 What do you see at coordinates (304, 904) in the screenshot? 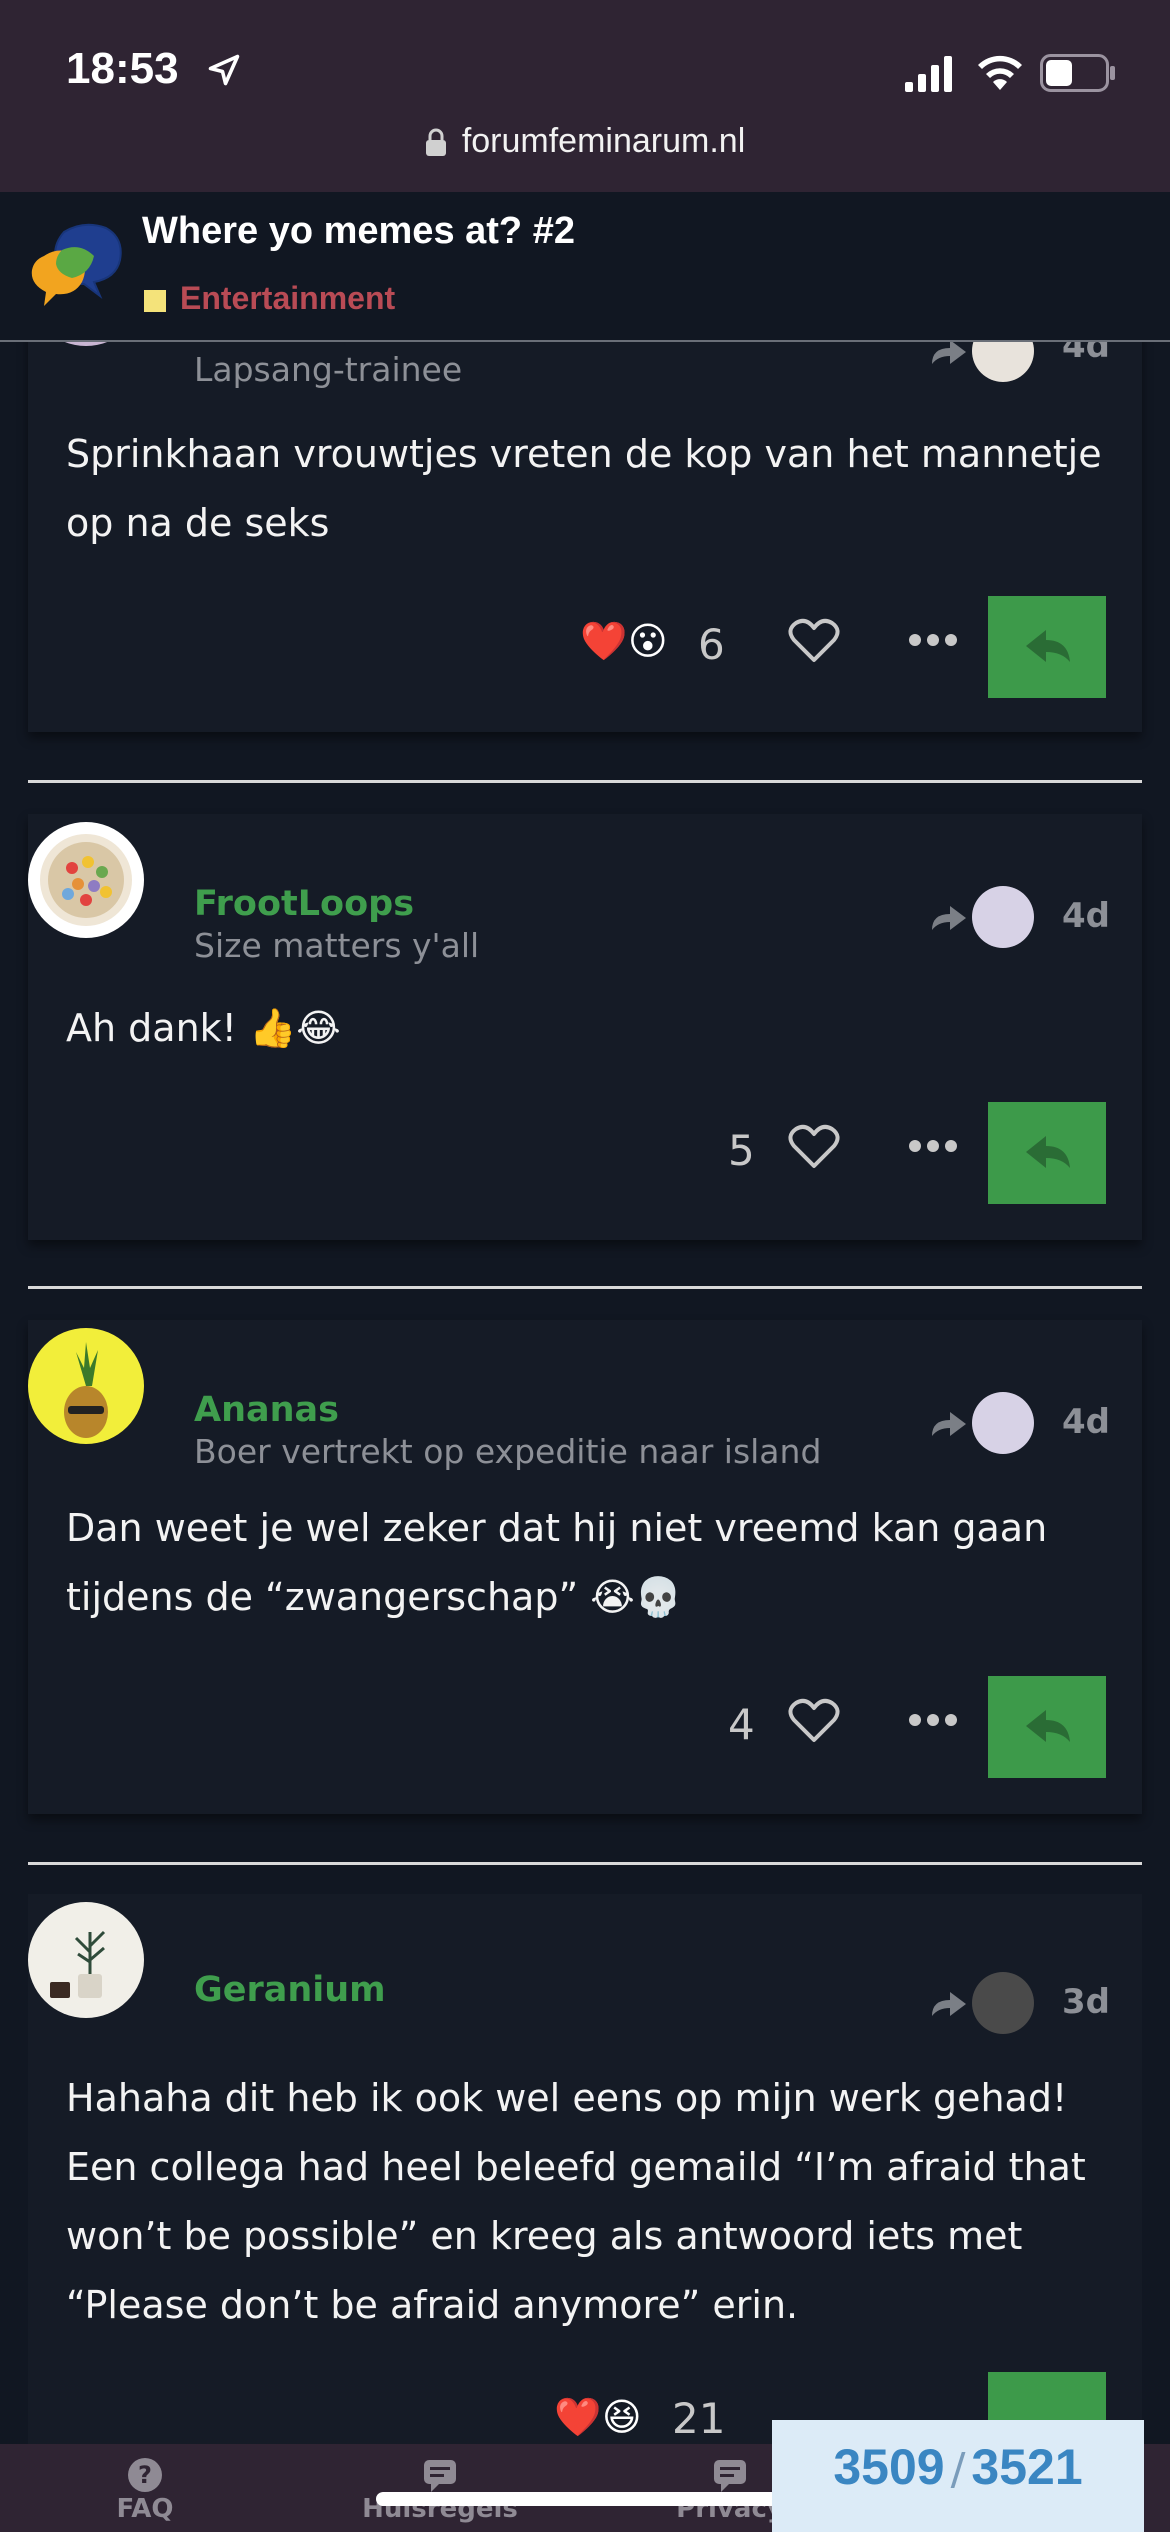
I see `post-username: FrootLoops` at bounding box center [304, 904].